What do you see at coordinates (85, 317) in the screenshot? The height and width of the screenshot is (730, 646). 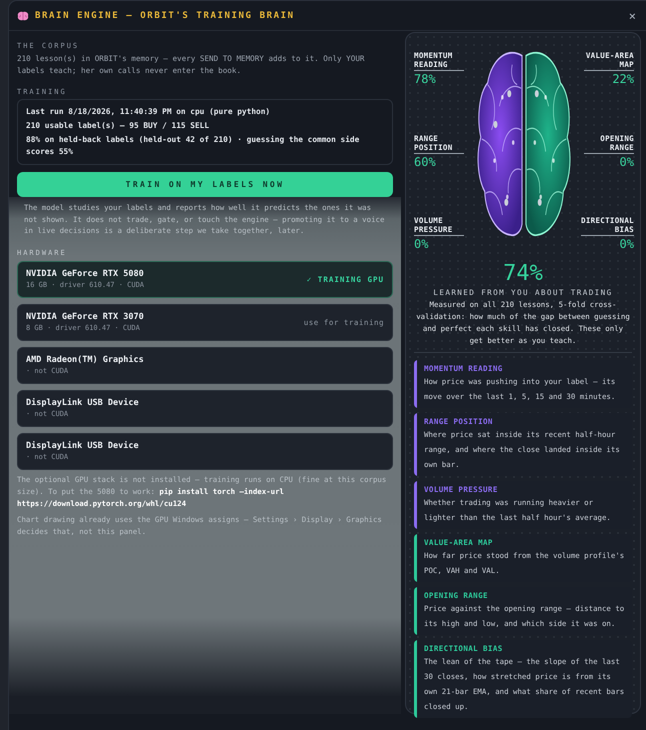 I see `device-name: NVIDIA GeForce RTX 3070` at bounding box center [85, 317].